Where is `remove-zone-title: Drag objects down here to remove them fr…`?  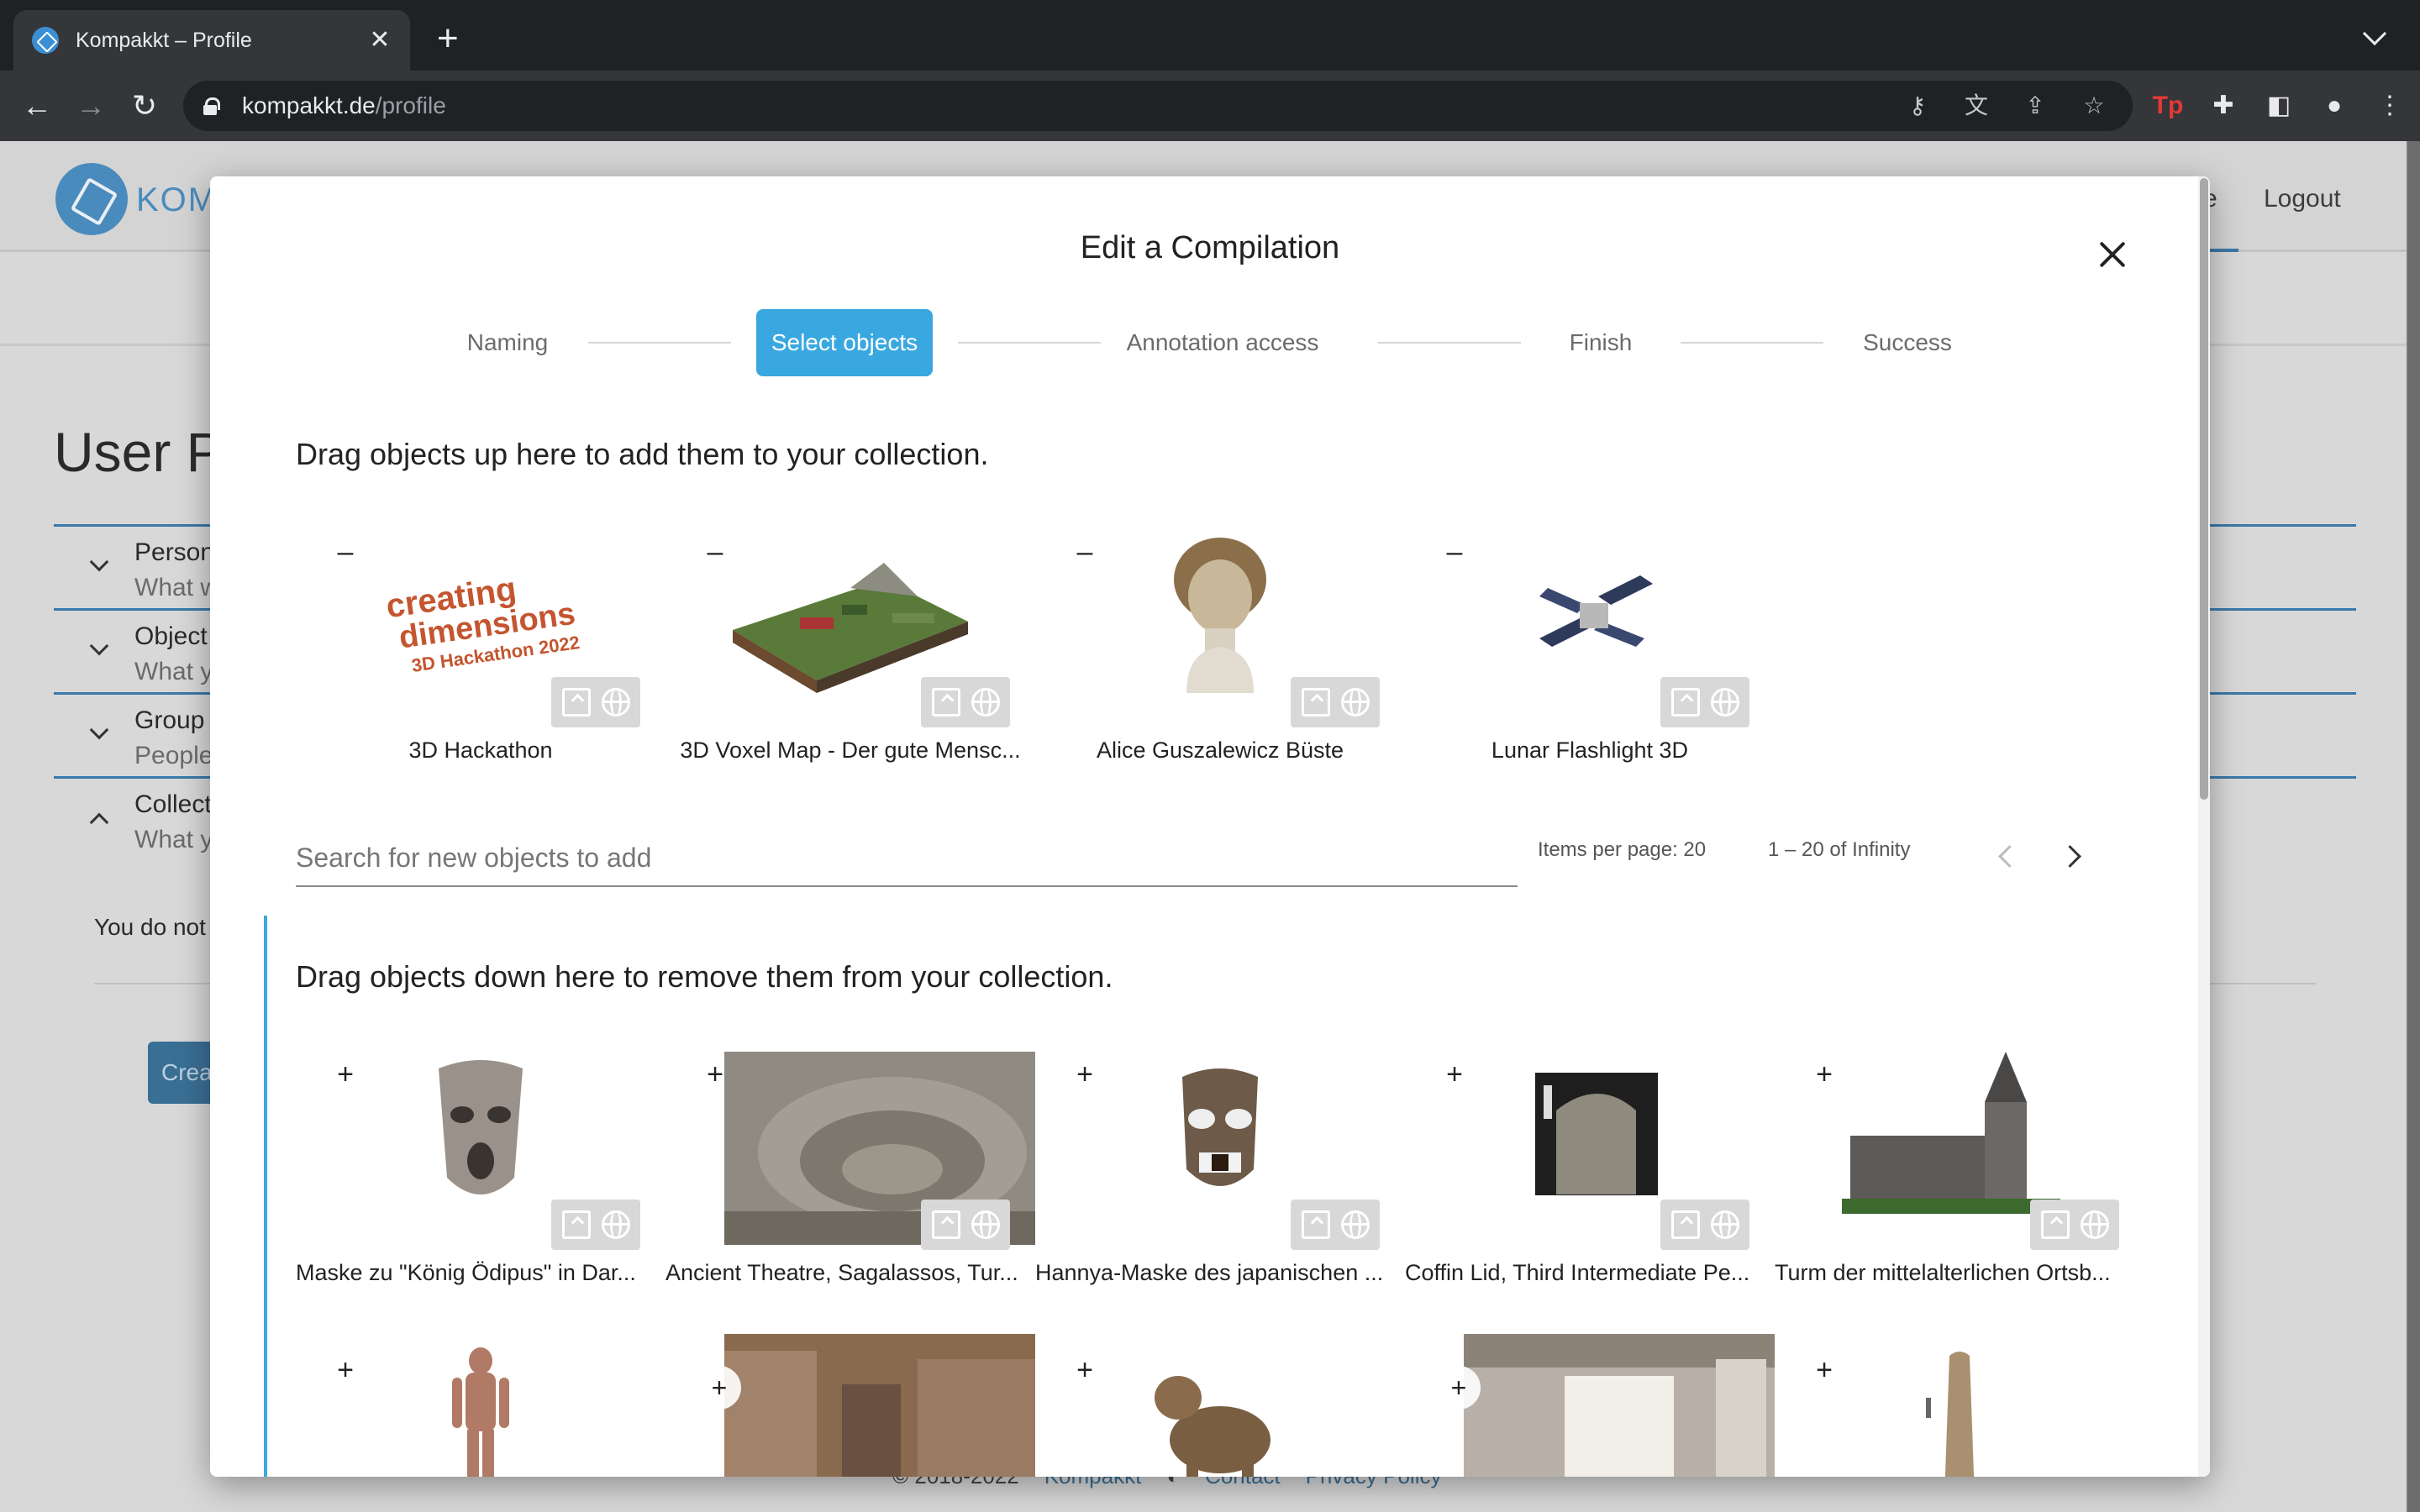 remove-zone-title: Drag objects down here to remove them fr… is located at coordinates (704, 976).